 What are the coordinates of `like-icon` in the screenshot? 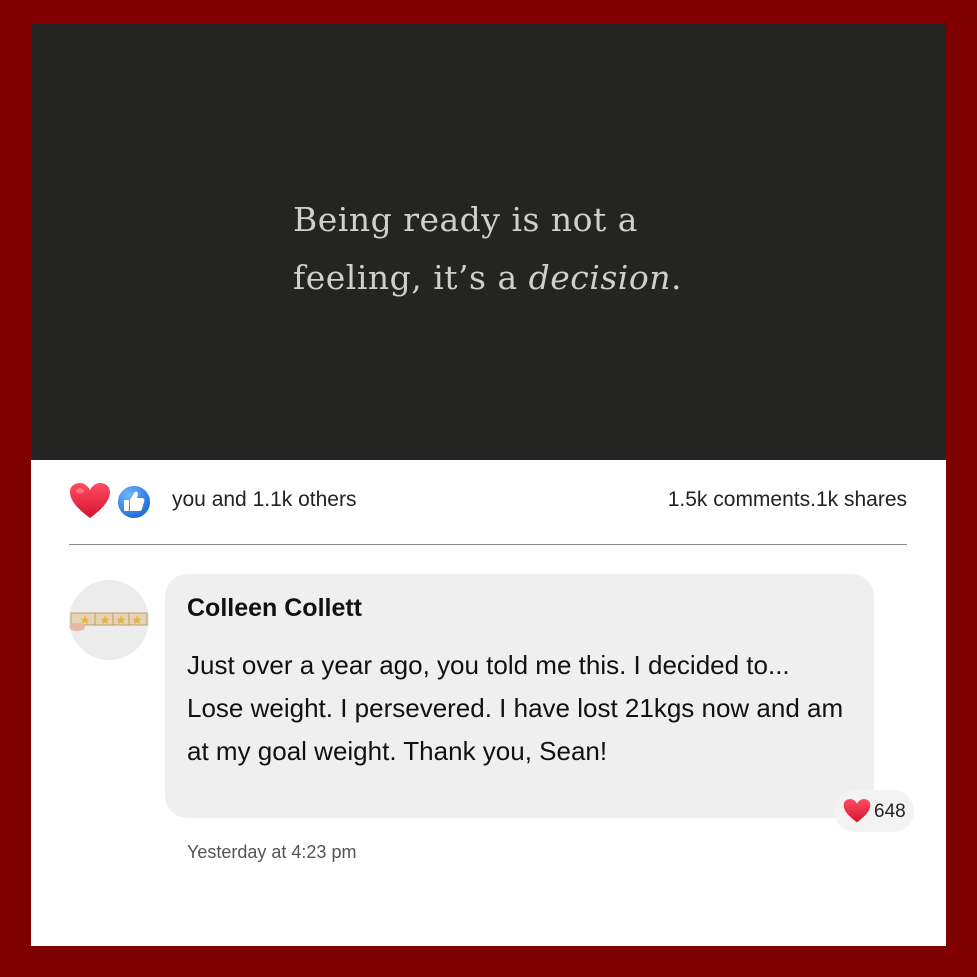 It's located at (134, 502).